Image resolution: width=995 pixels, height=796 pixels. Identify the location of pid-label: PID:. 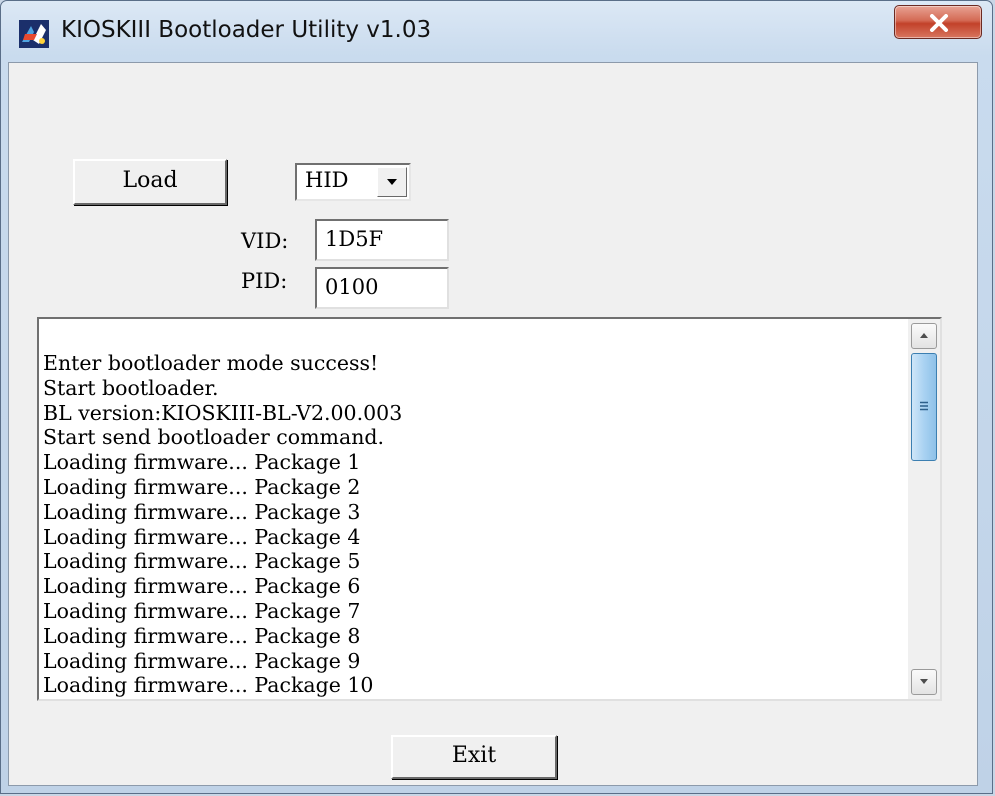
(264, 281).